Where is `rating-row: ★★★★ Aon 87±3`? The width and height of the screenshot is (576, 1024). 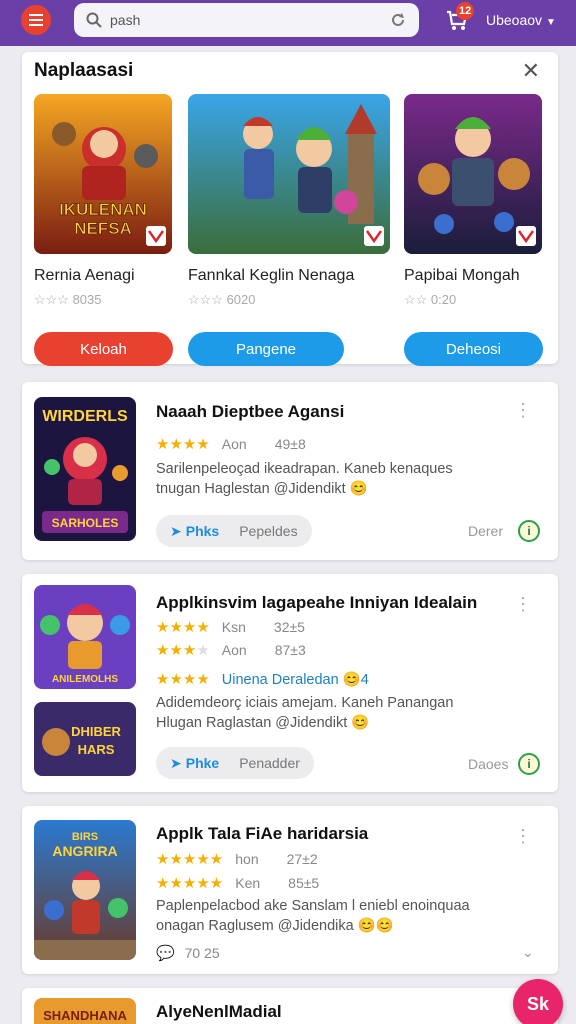
rating-row: ★★★★ Aon 87±3 is located at coordinates (231, 650).